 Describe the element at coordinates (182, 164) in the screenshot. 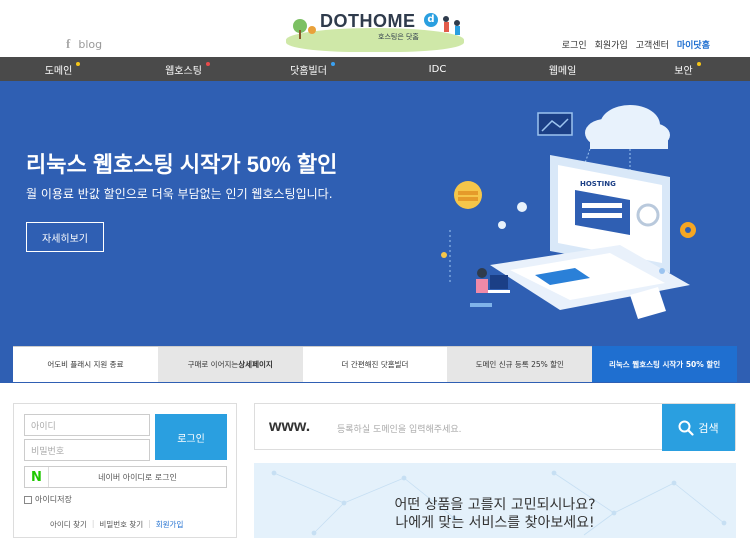

I see `hero-title: 리눅스 웹호스팅 시작가 50% 할인` at that location.